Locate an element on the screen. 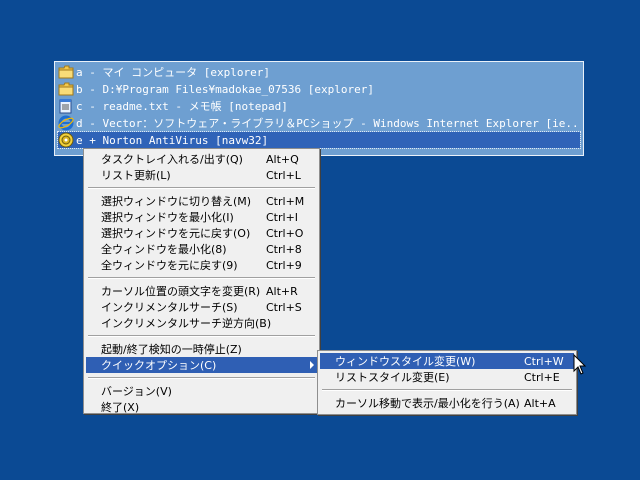 Image resolution: width=640 pixels, height=480 pixels. menu-item: 全ウィンドウを最小化(8) Ctrl+8 is located at coordinates (201, 249).